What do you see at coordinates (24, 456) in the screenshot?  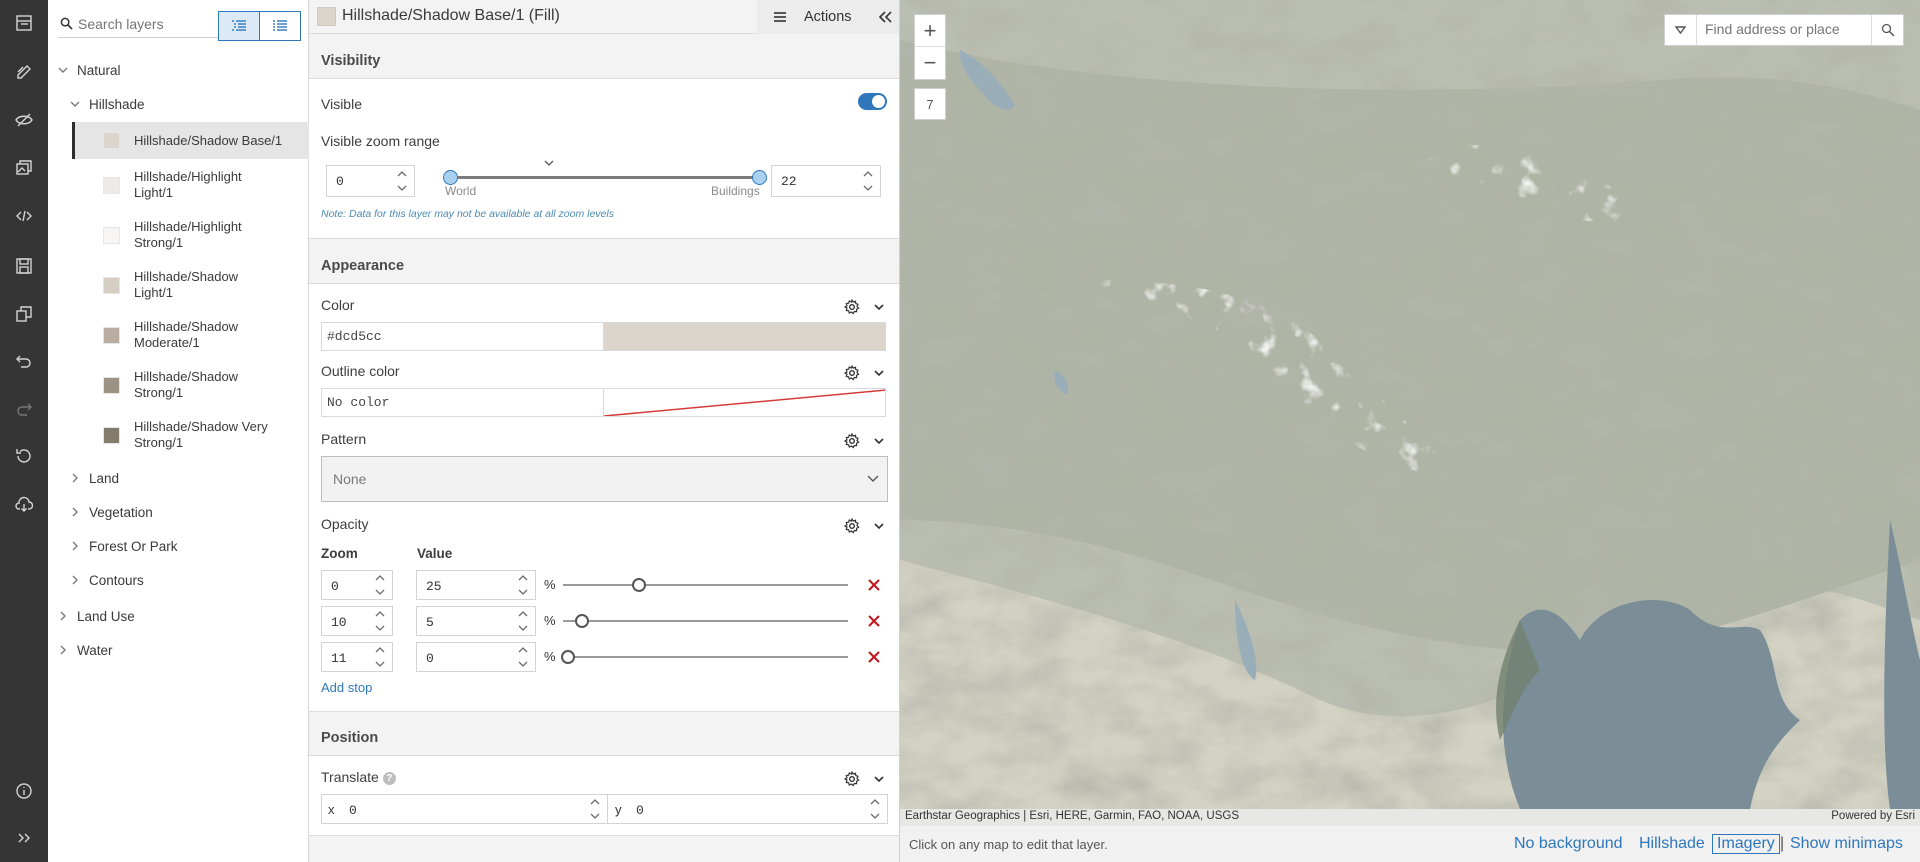 I see `reset-icon` at bounding box center [24, 456].